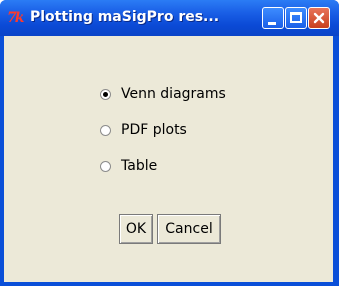  Describe the element at coordinates (189, 229) in the screenshot. I see `cancel-button: Cancel` at that location.